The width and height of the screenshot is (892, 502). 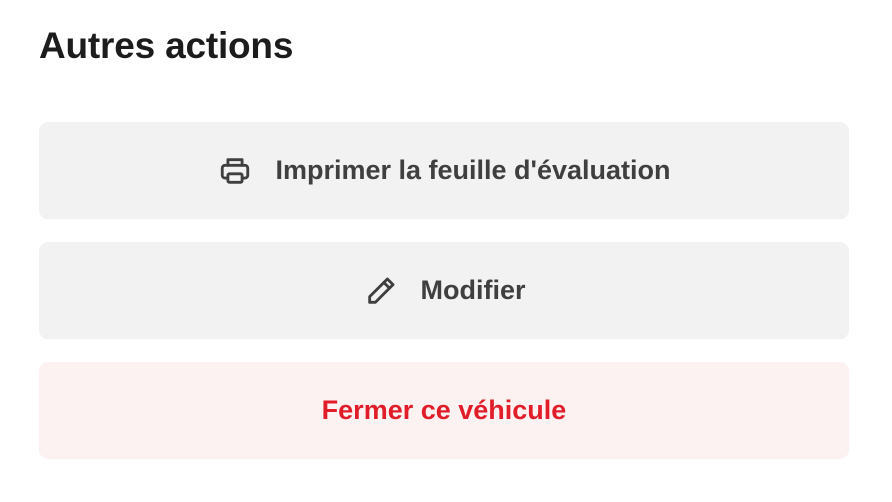 What do you see at coordinates (166, 45) in the screenshot?
I see `section-title: Autres actions` at bounding box center [166, 45].